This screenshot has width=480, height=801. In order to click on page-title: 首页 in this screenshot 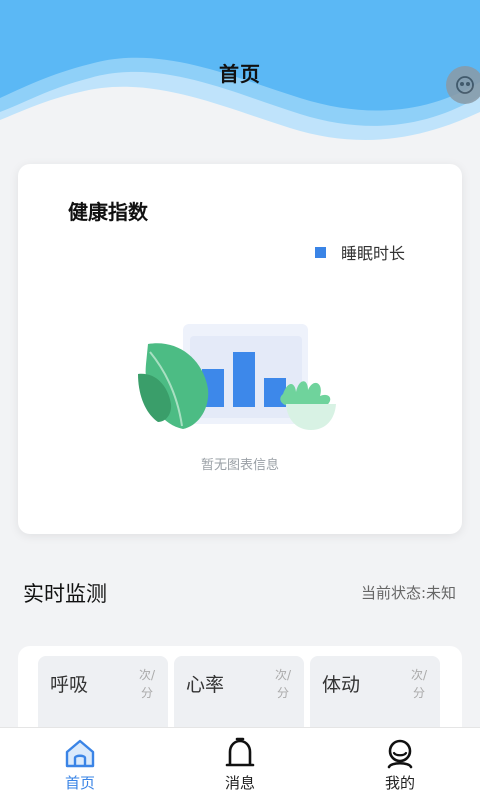, I will do `click(240, 74)`.